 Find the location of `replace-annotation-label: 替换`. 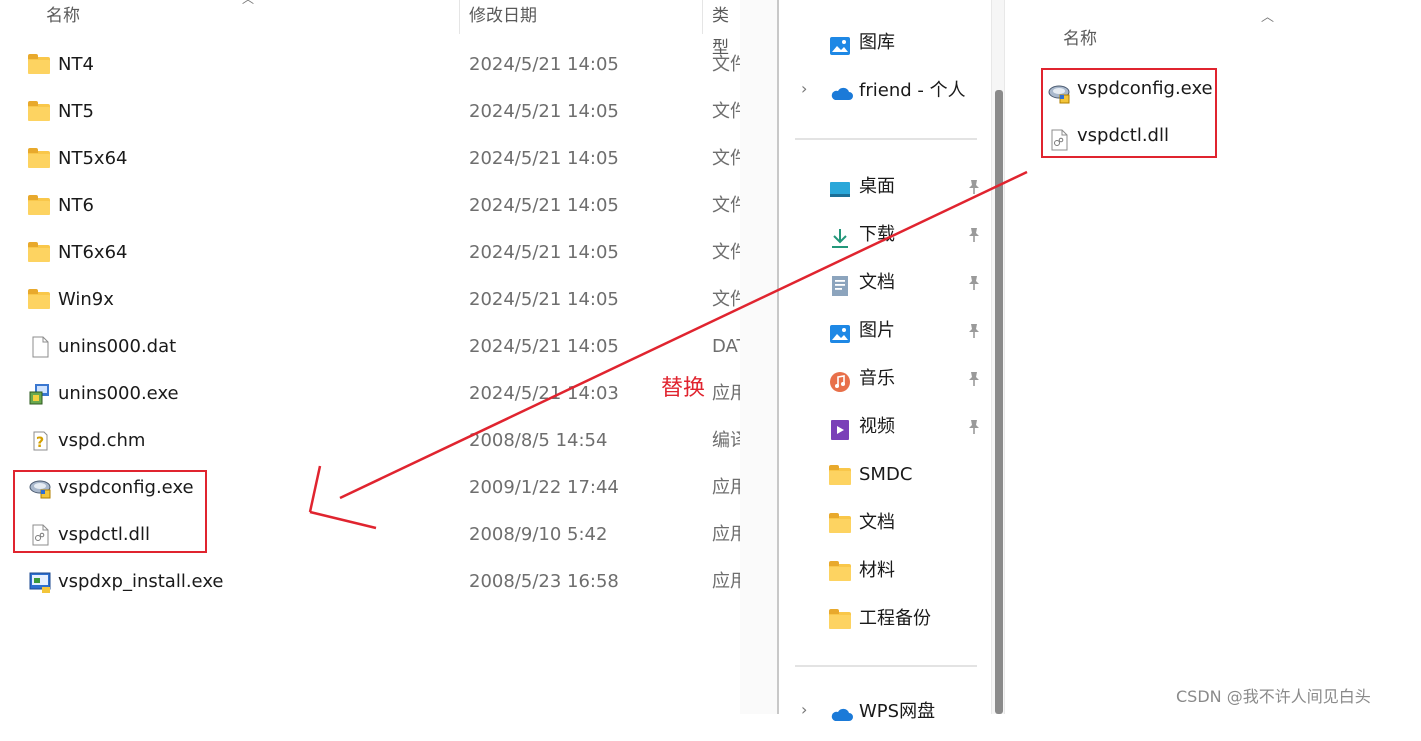

replace-annotation-label: 替换 is located at coordinates (683, 388).